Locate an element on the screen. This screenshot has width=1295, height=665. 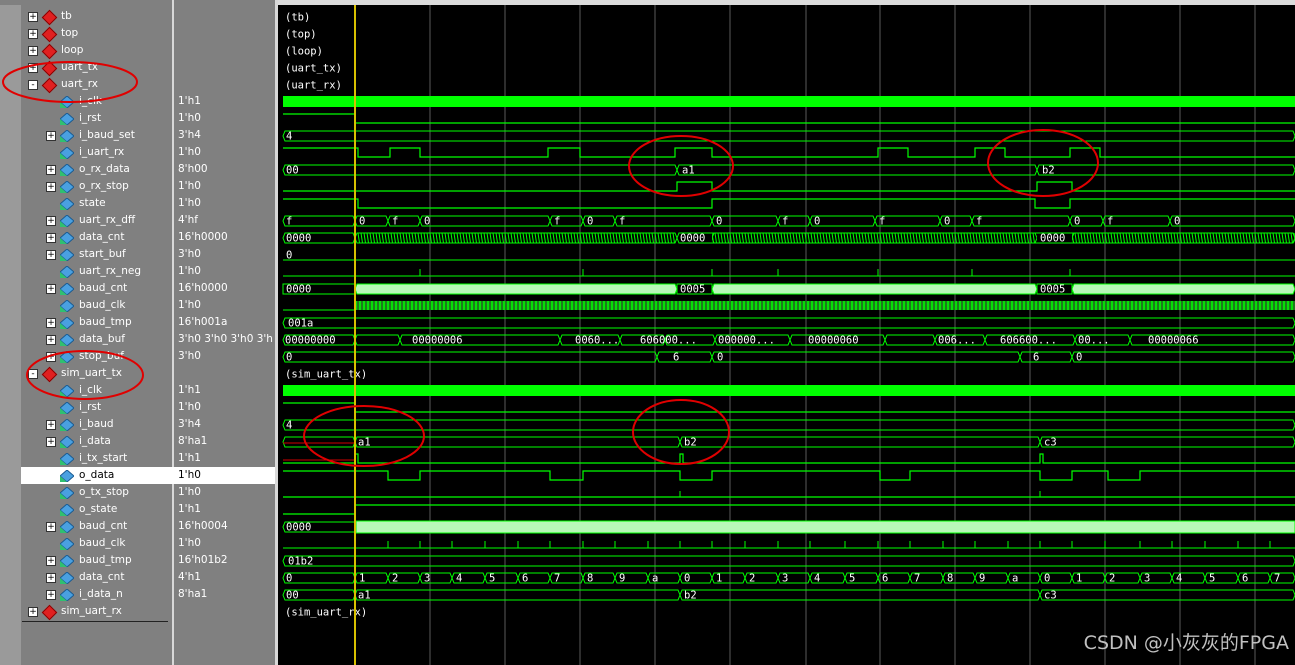
wave-label: 6 is located at coordinates (525, 579).